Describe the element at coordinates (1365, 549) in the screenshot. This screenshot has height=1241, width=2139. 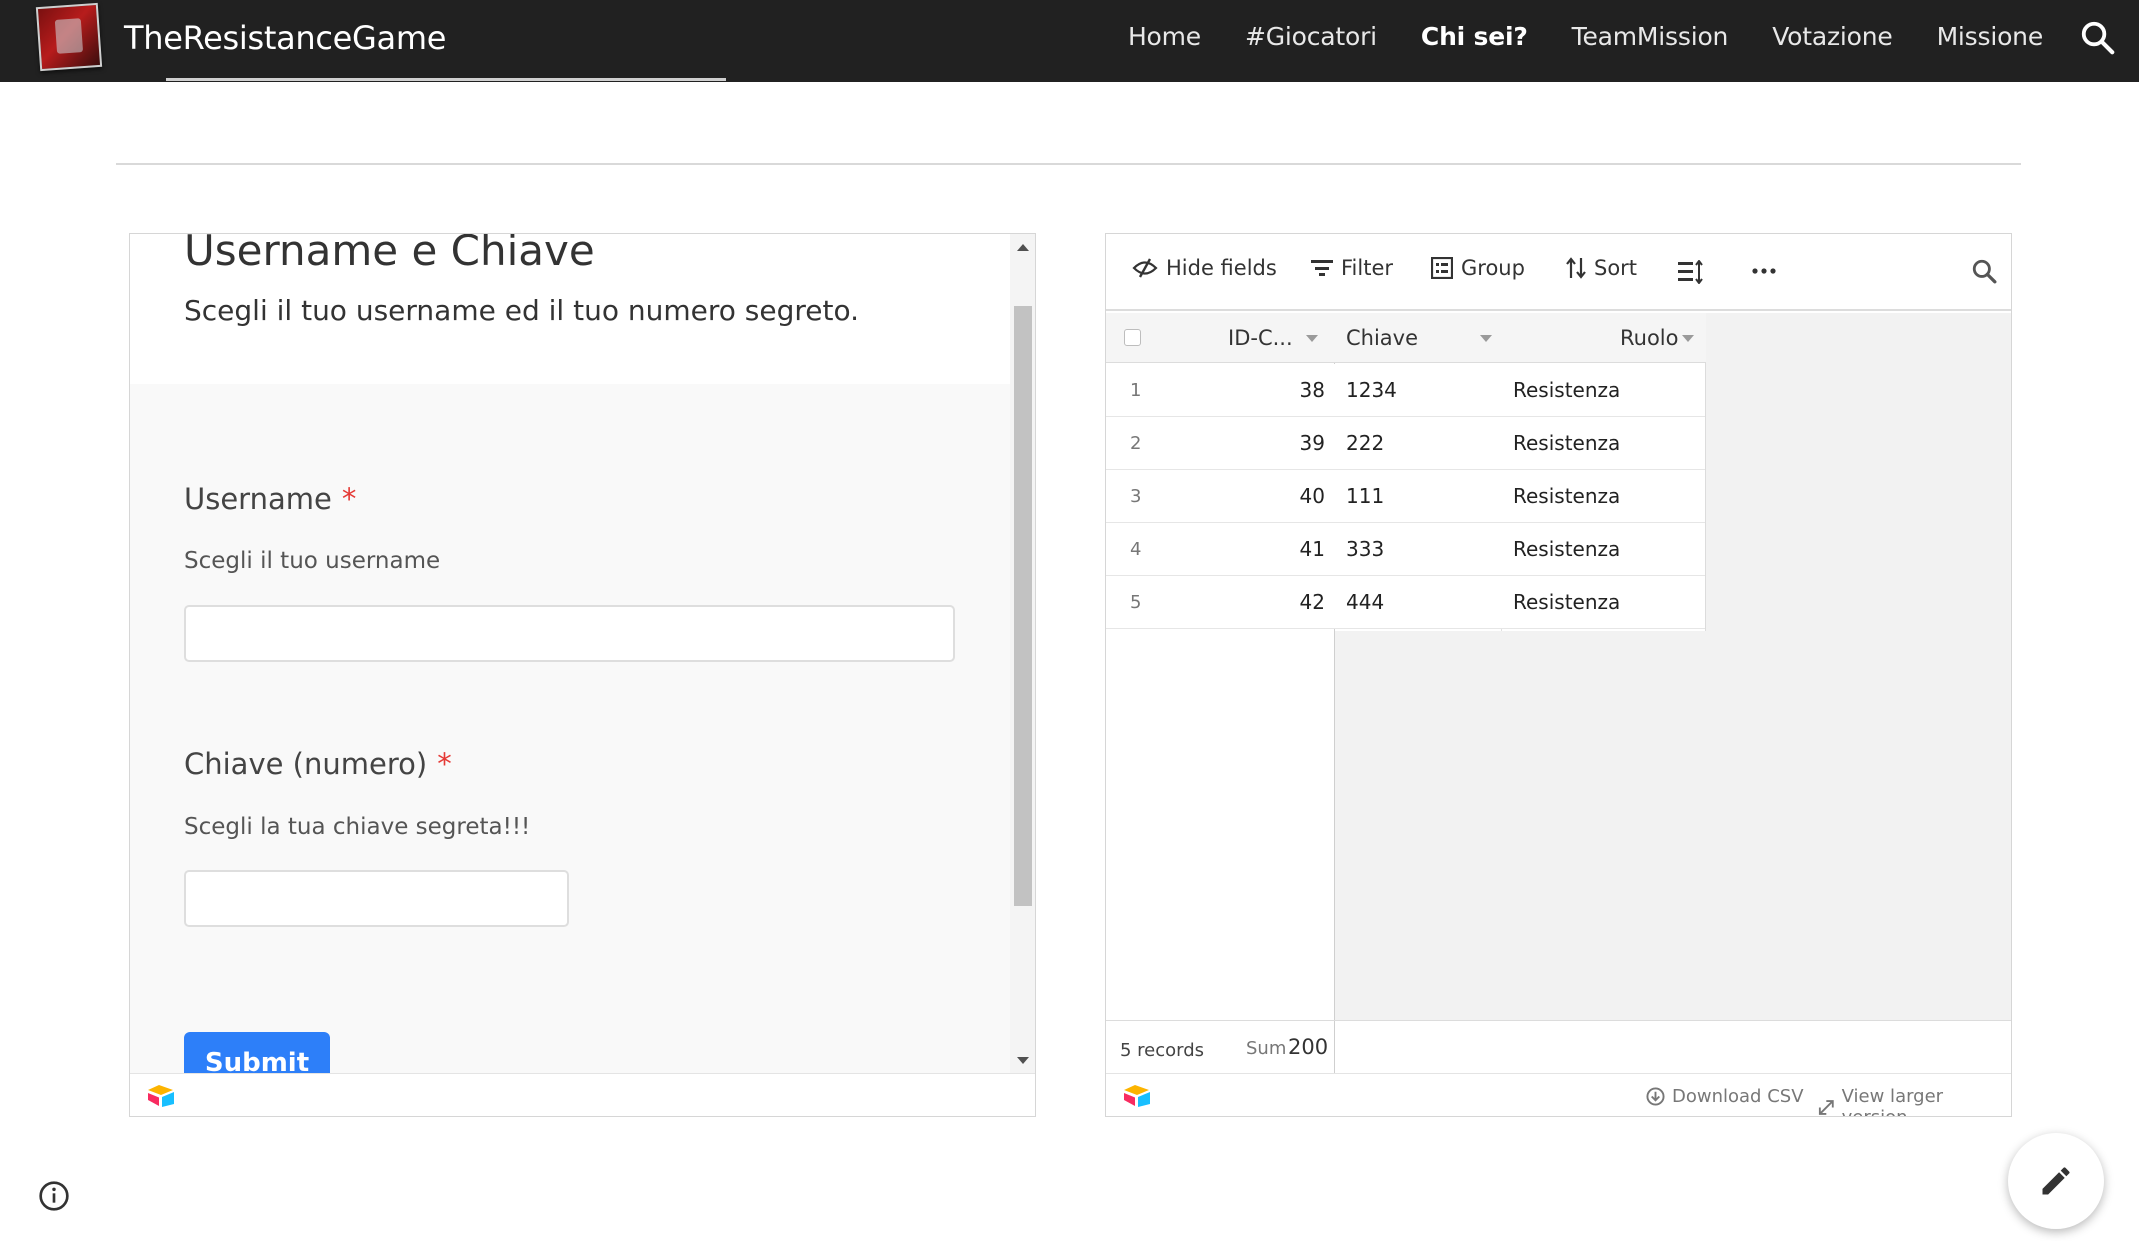
I see `chiave-cell: 333` at that location.